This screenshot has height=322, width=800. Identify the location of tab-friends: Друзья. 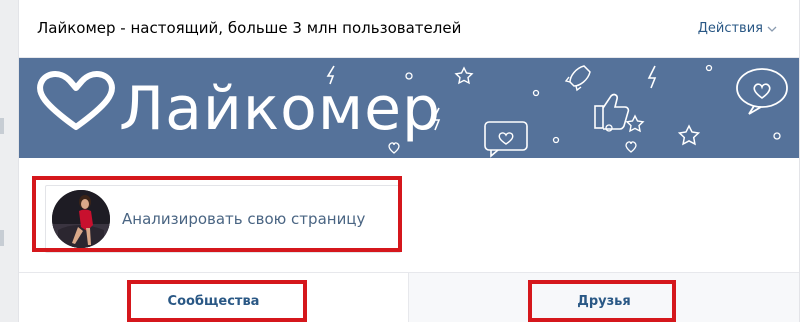
(604, 297).